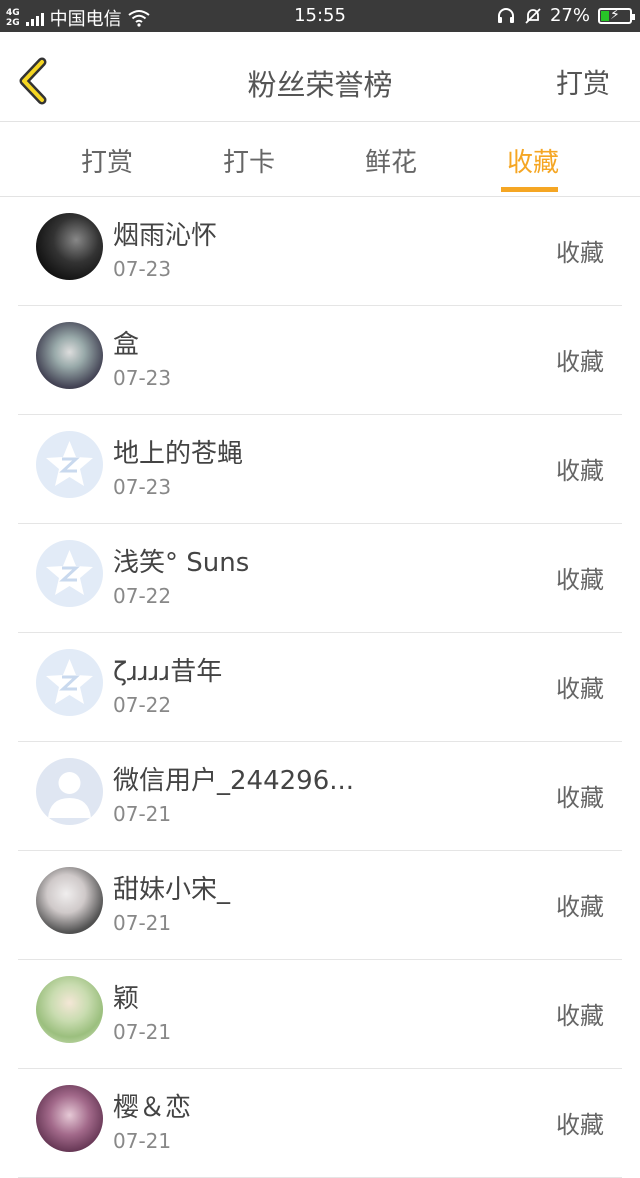  Describe the element at coordinates (320, 360) in the screenshot. I see `list-item: 盒 07-23 收藏` at that location.